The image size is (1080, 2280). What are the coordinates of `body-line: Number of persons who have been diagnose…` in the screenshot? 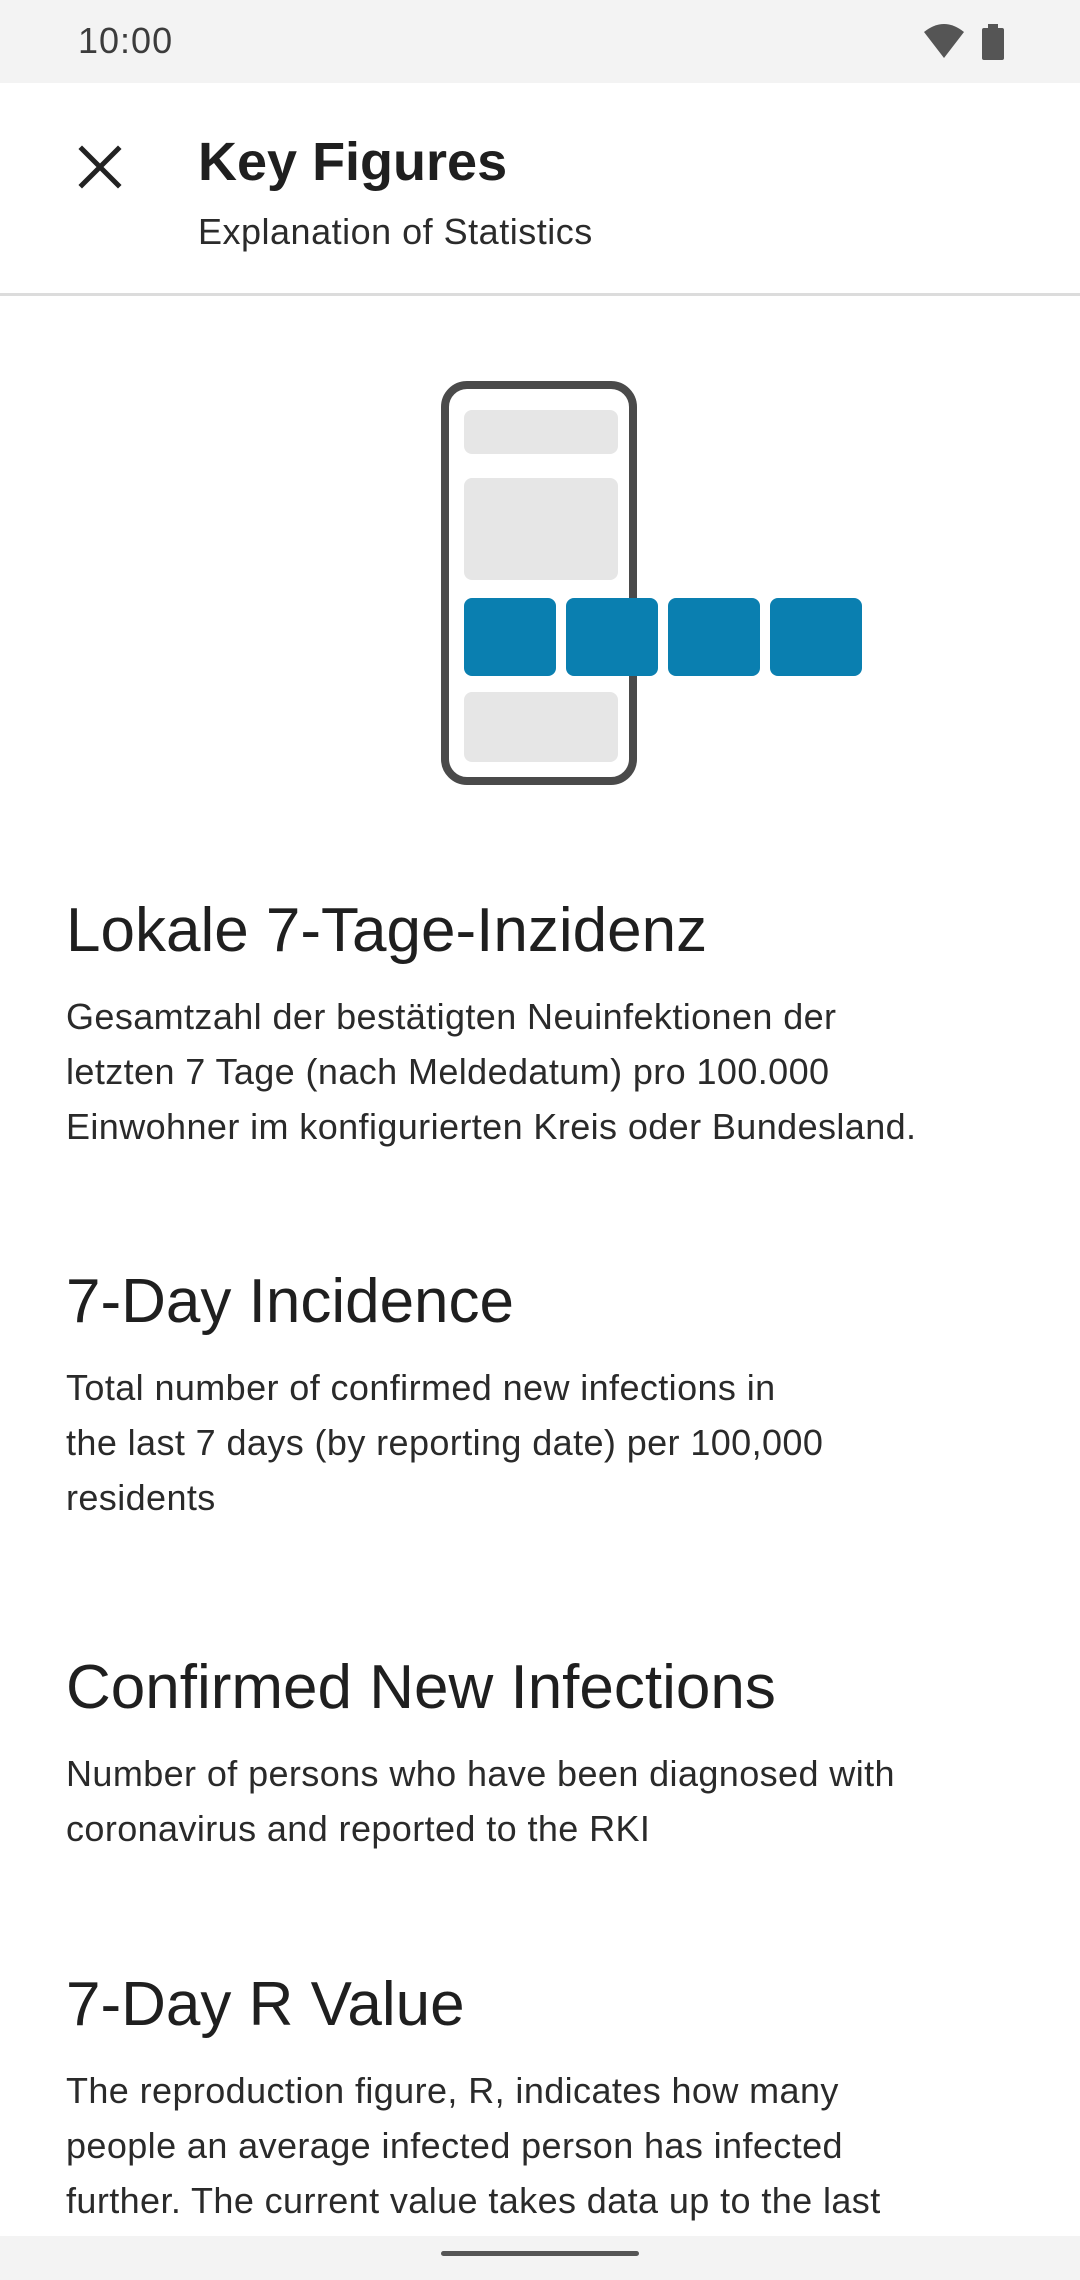 It's located at (480, 1773).